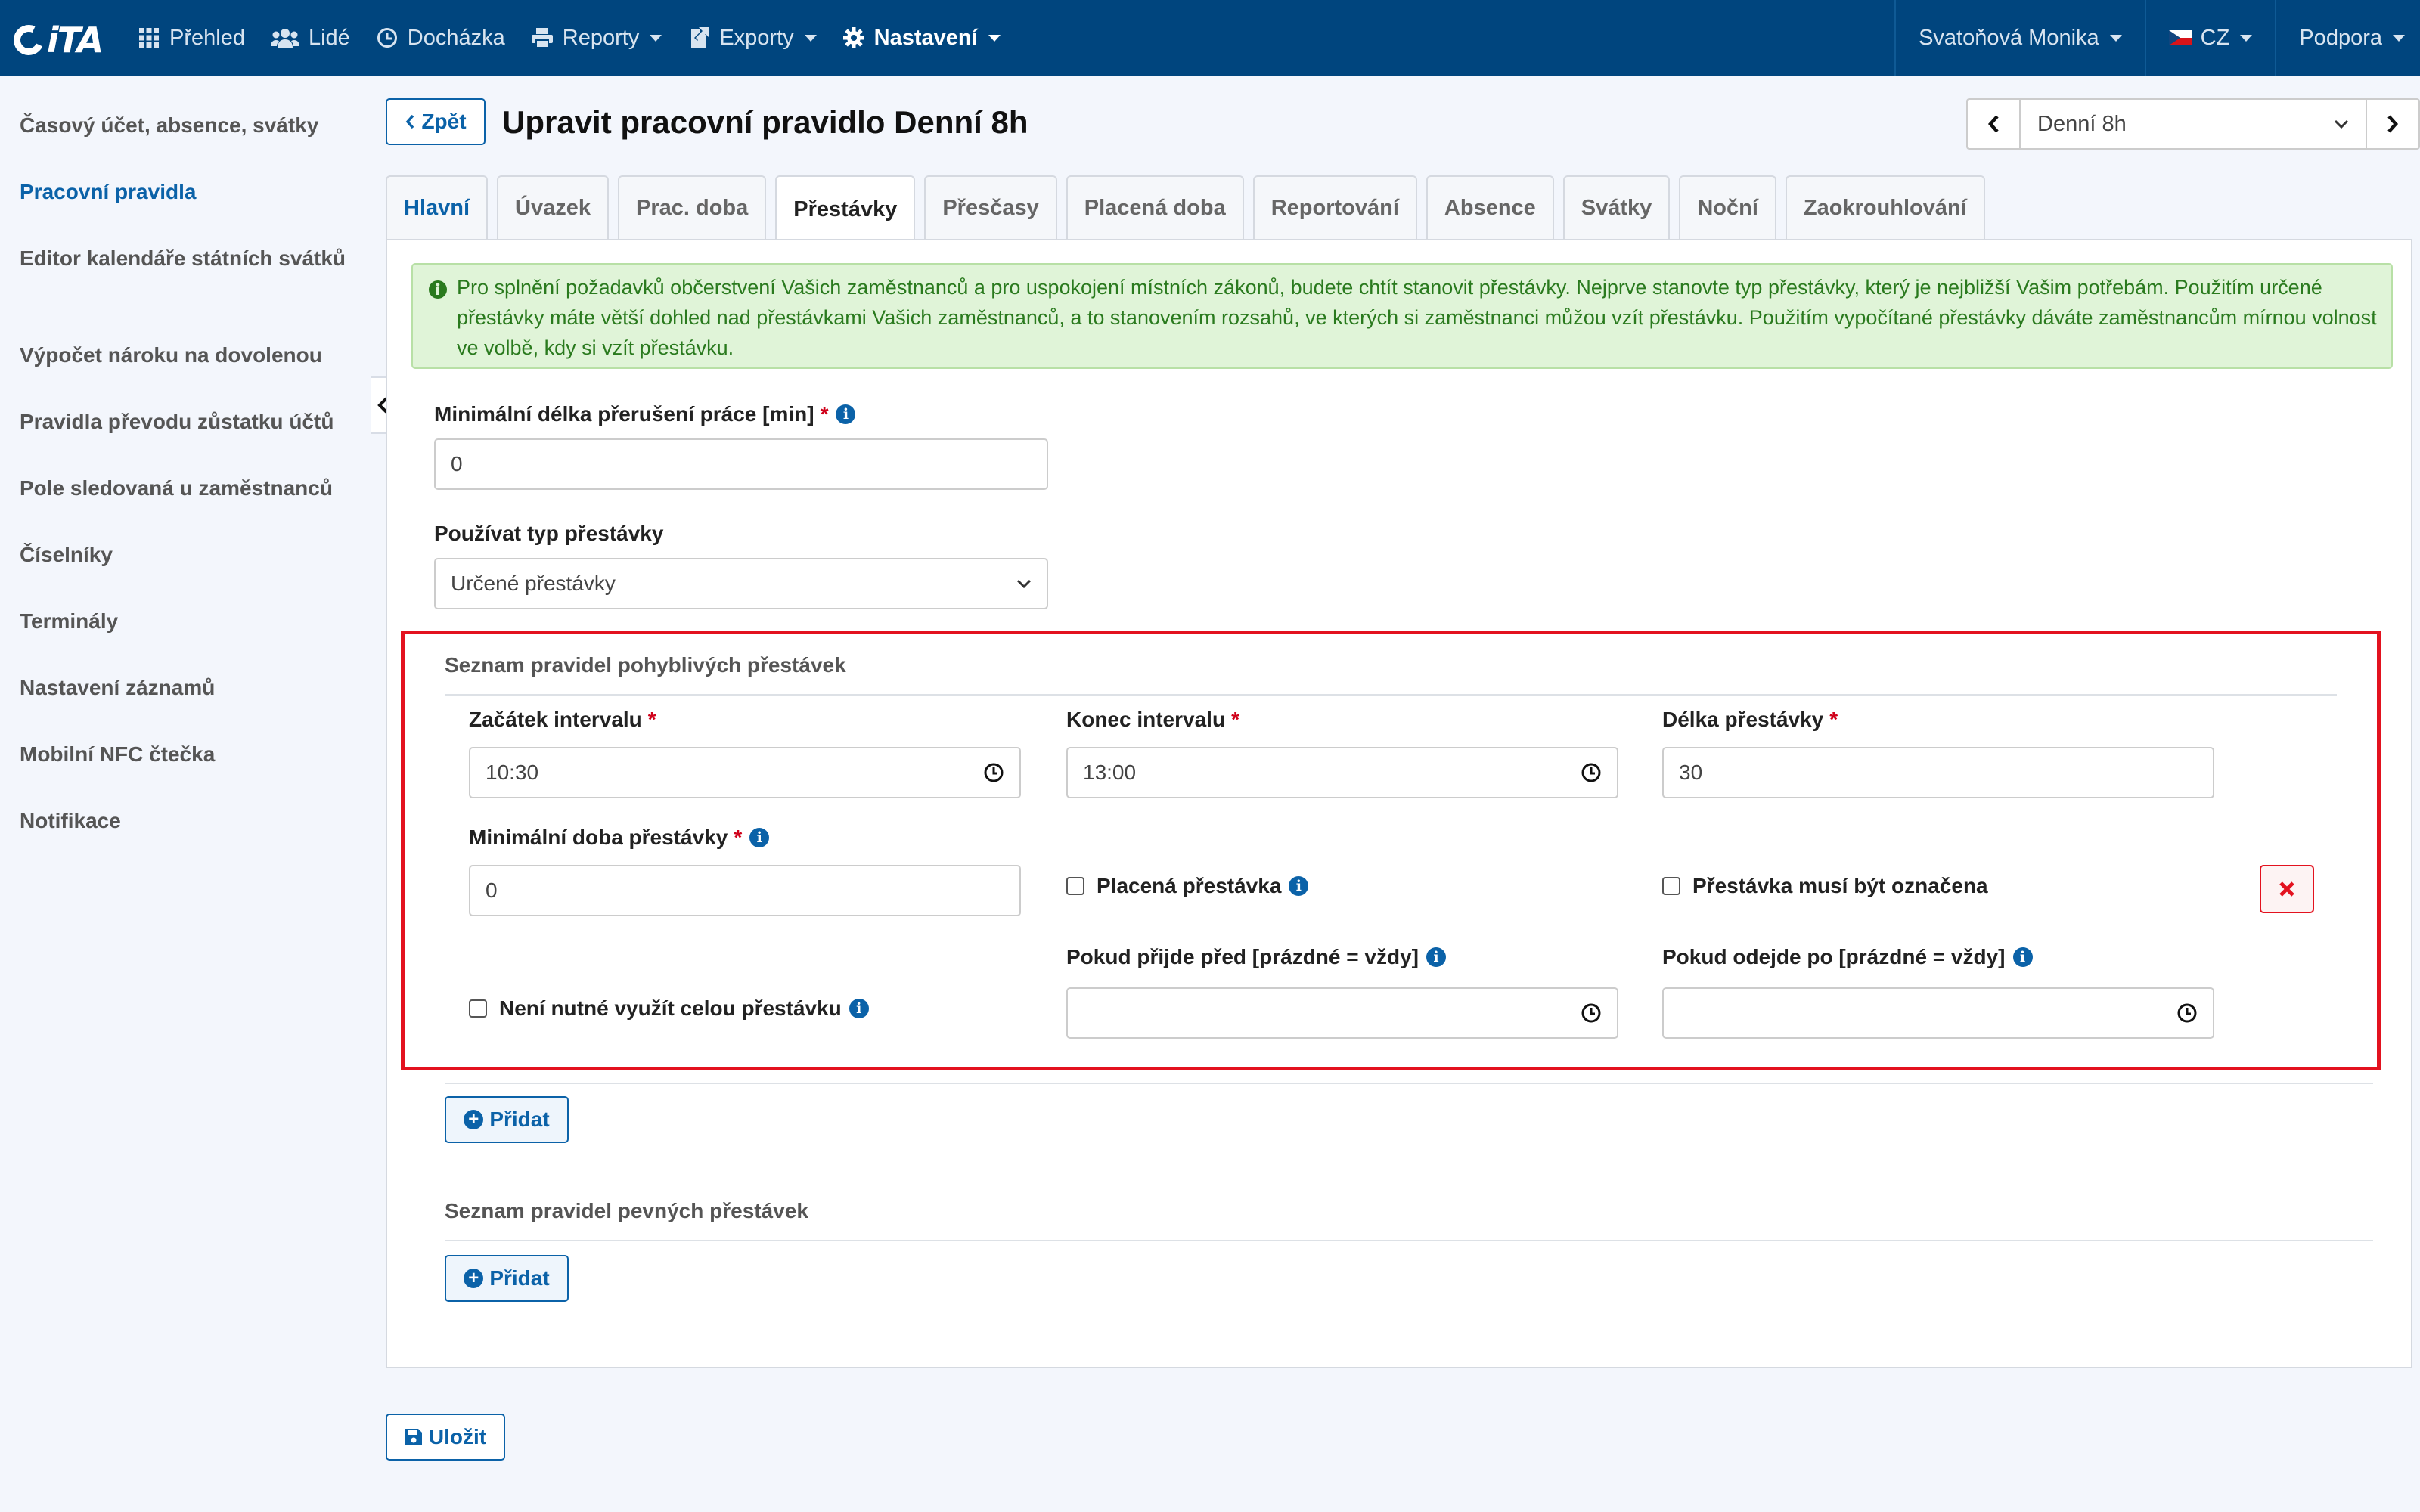 The image size is (2420, 1512). Describe the element at coordinates (745, 890) in the screenshot. I see `min-duration-input: 0` at that location.